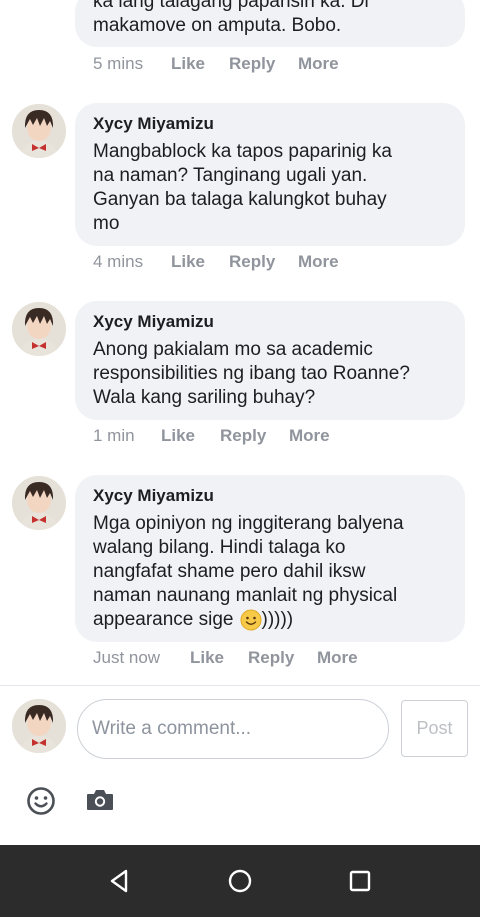  I want to click on comment-body-line: naman naunang manlait ng physical, so click(245, 595).